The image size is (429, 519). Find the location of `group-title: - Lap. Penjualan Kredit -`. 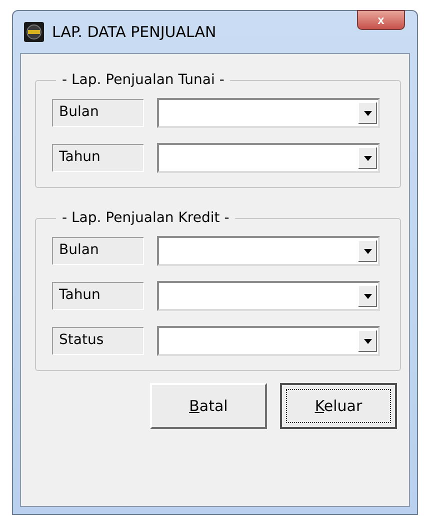

group-title: - Lap. Penjualan Kredit - is located at coordinates (145, 218).